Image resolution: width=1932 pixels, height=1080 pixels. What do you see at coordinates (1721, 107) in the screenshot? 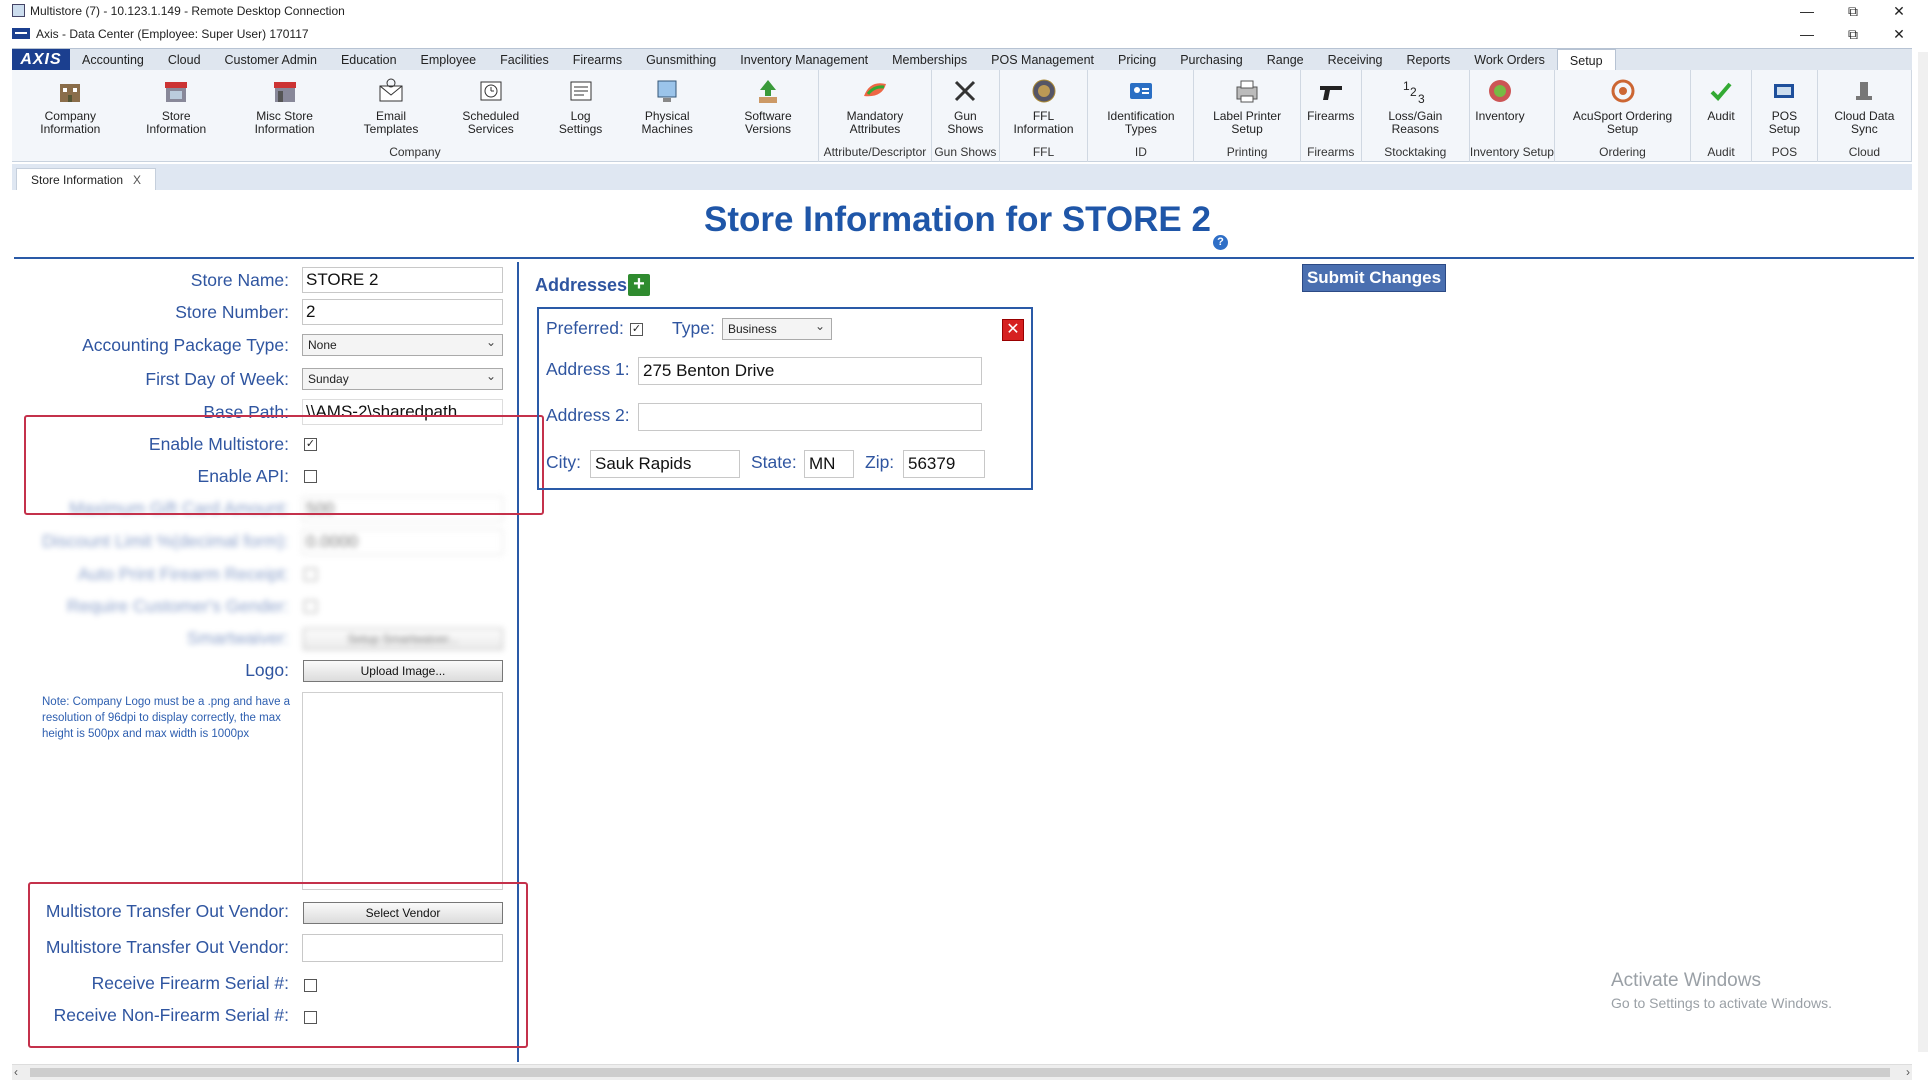
I see `ribbon-audit-button: Audit` at bounding box center [1721, 107].